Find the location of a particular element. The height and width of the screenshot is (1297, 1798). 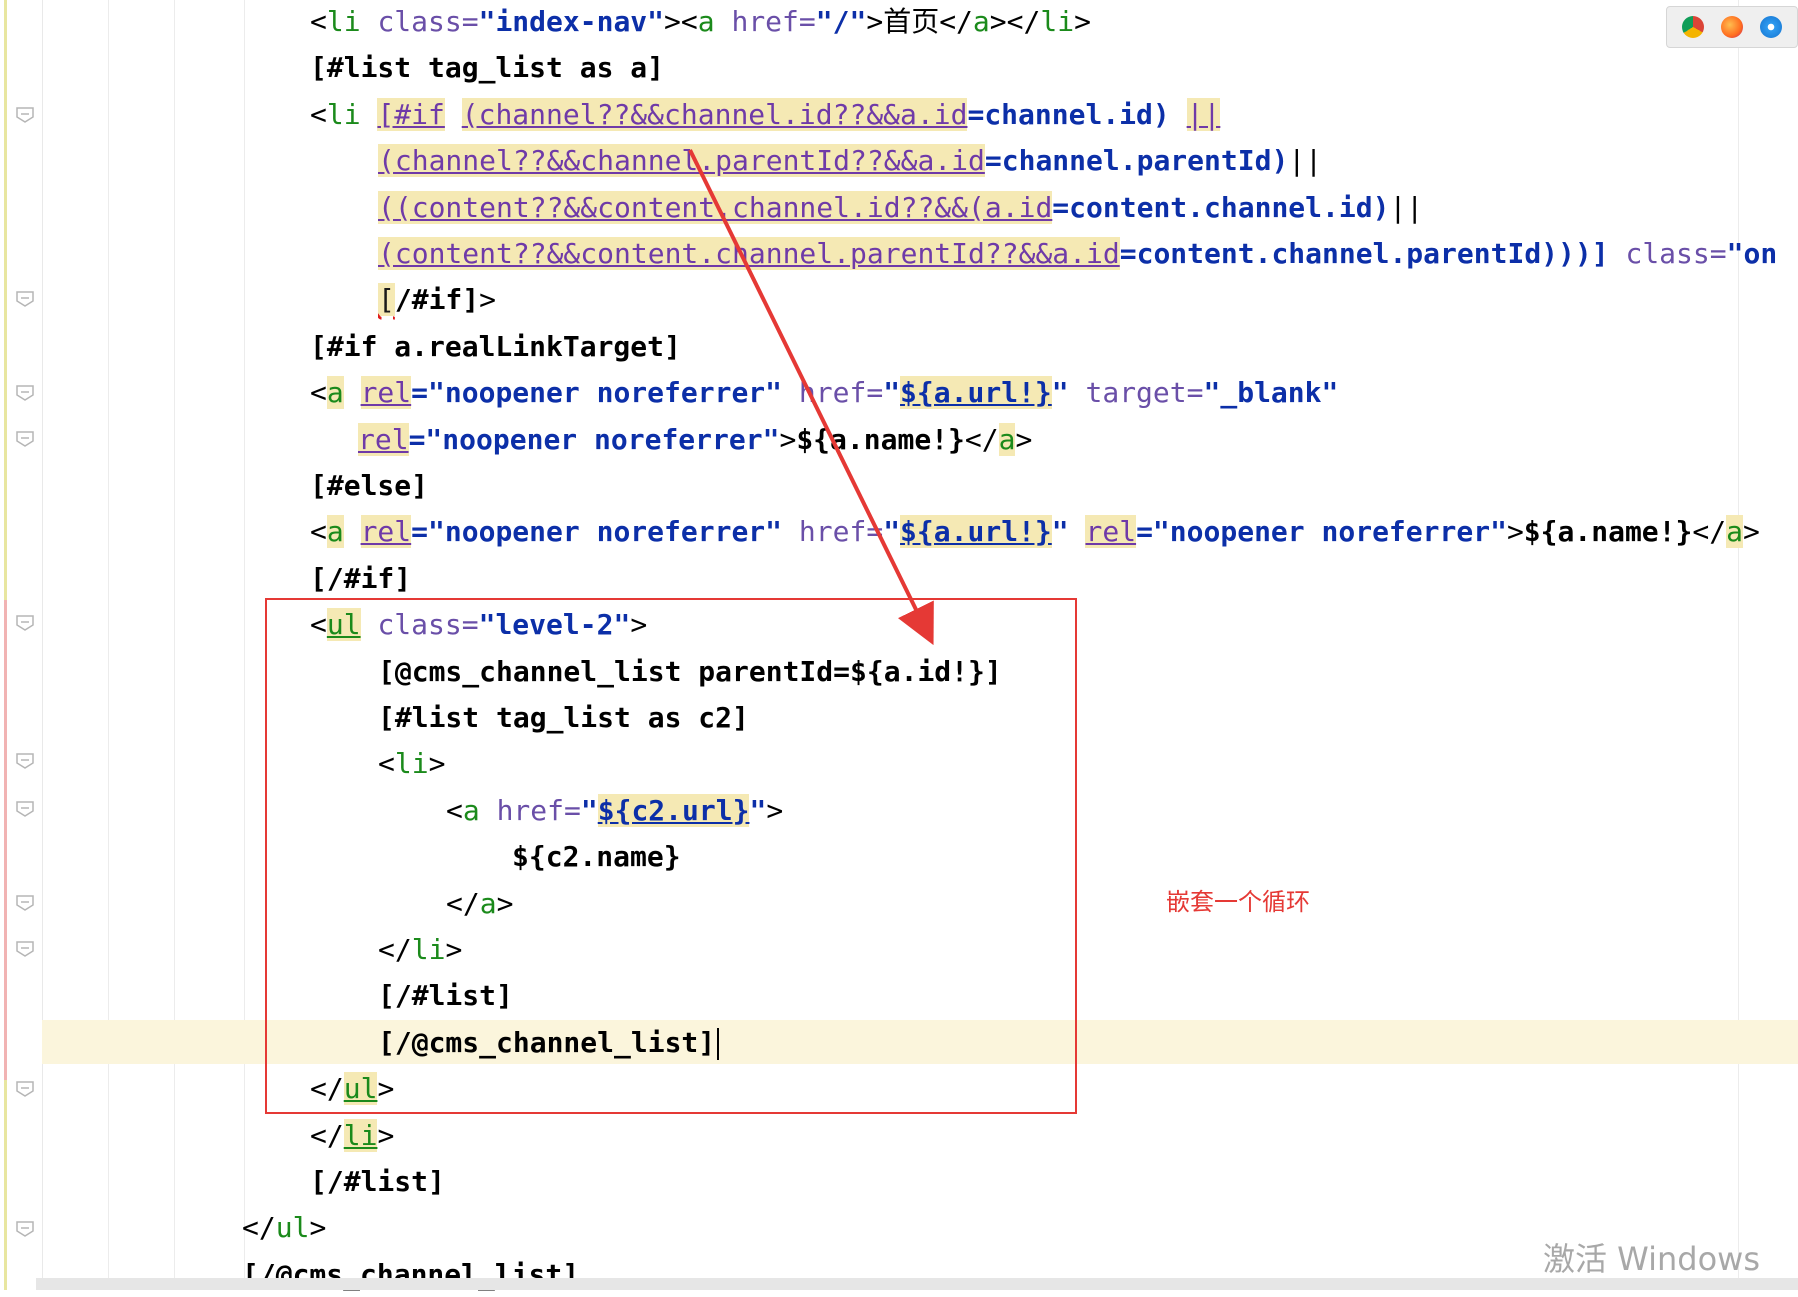

code-line: rel="noopener noreferrer">${a.name!}</a> is located at coordinates (695, 440).